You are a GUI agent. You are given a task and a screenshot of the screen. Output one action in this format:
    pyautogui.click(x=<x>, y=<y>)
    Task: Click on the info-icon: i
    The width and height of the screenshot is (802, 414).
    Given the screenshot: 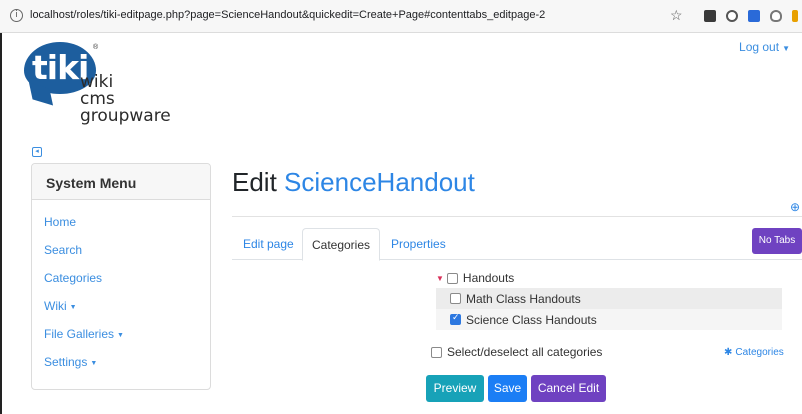 What is the action you would take?
    pyautogui.click(x=16, y=15)
    